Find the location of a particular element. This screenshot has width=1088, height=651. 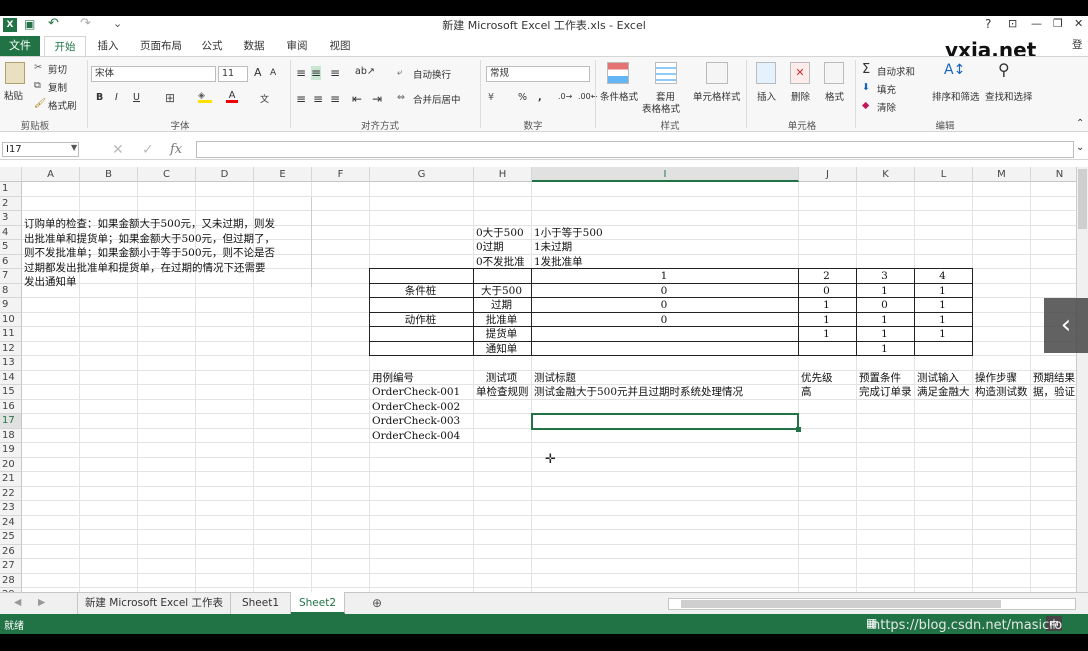

row-header-17: 17 is located at coordinates (11, 421).